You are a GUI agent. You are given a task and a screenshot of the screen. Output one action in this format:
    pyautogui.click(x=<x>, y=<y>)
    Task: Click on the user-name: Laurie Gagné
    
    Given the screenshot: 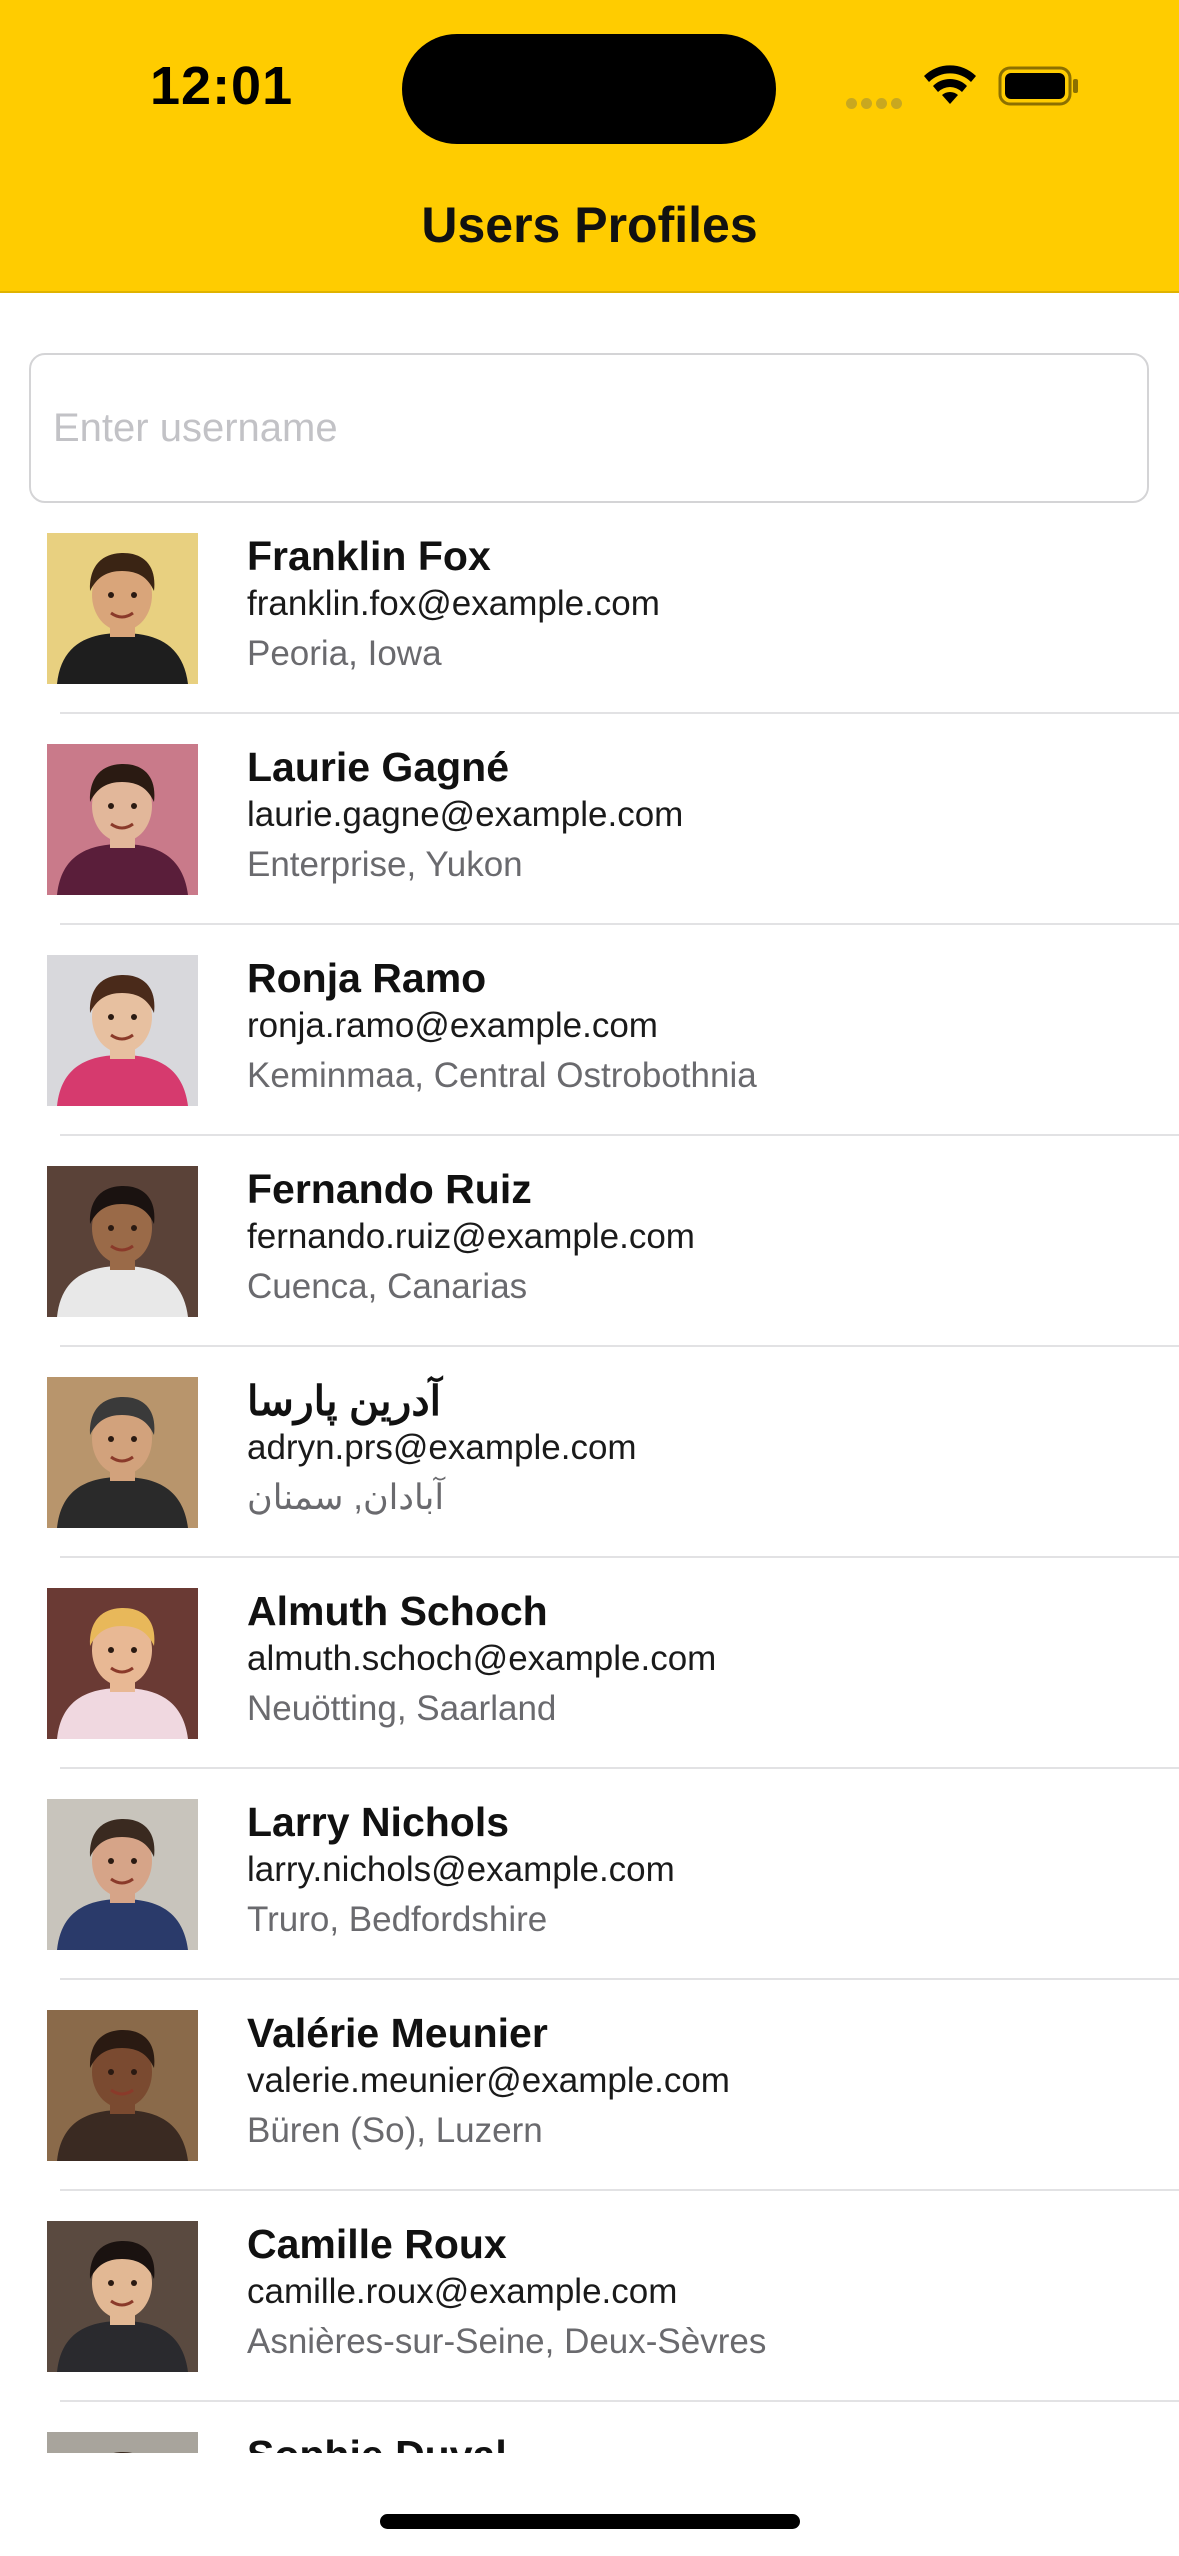 What is the action you would take?
    pyautogui.click(x=378, y=767)
    